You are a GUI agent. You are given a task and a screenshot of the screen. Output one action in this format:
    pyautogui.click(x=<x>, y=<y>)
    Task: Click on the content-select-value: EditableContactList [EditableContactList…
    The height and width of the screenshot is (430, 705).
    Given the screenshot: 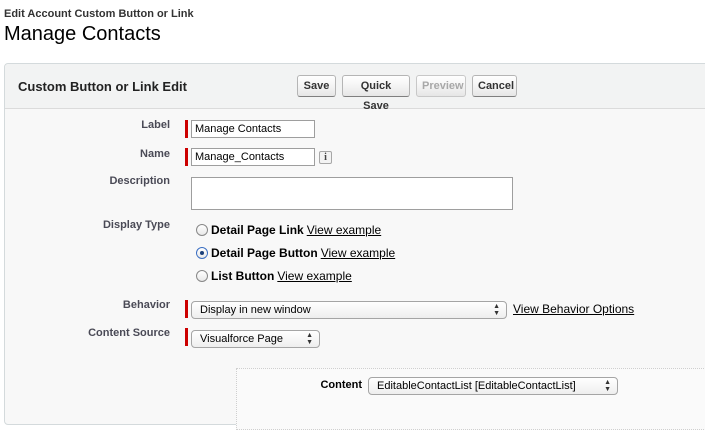 What is the action you would take?
    pyautogui.click(x=476, y=386)
    